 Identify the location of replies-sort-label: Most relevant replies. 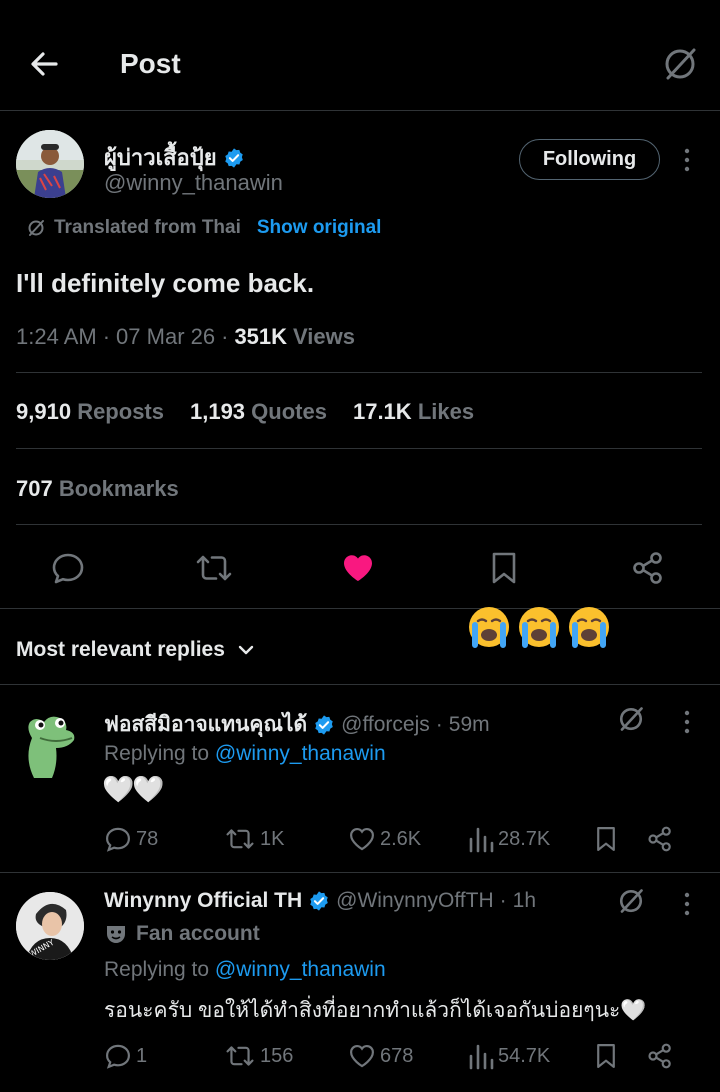
(120, 649).